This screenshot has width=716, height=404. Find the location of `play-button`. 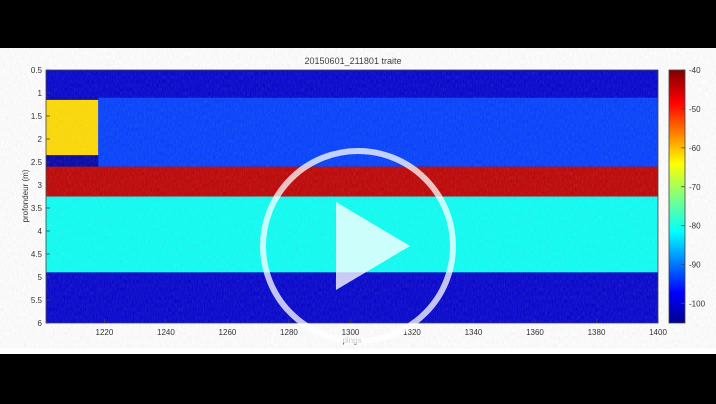

play-button is located at coordinates (358, 246).